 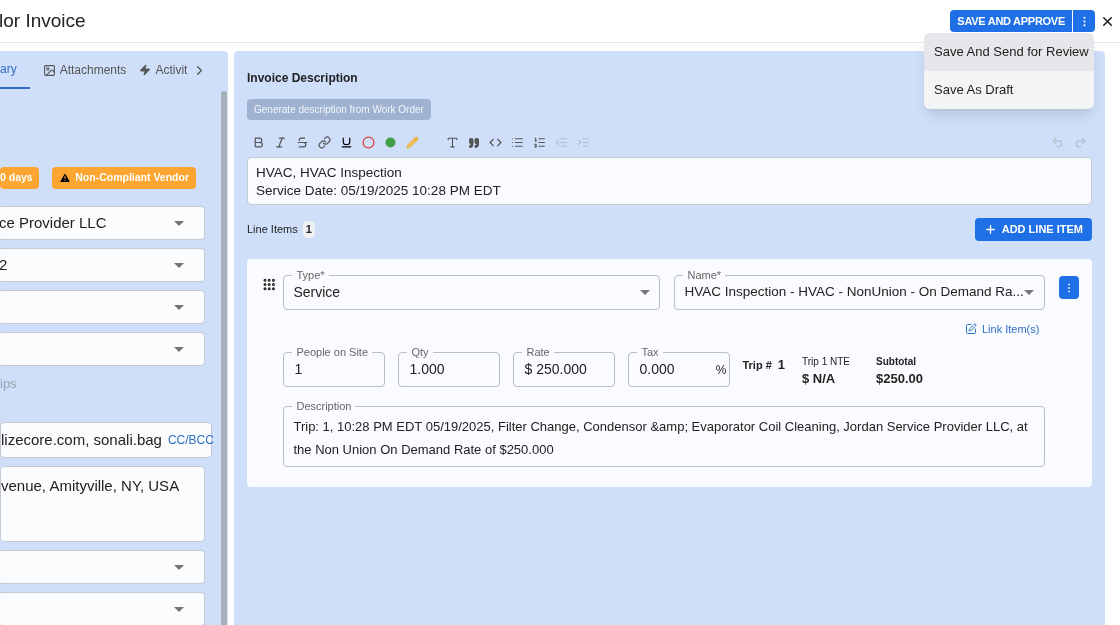 What do you see at coordinates (8, 384) in the screenshot?
I see `hint-text: ips` at bounding box center [8, 384].